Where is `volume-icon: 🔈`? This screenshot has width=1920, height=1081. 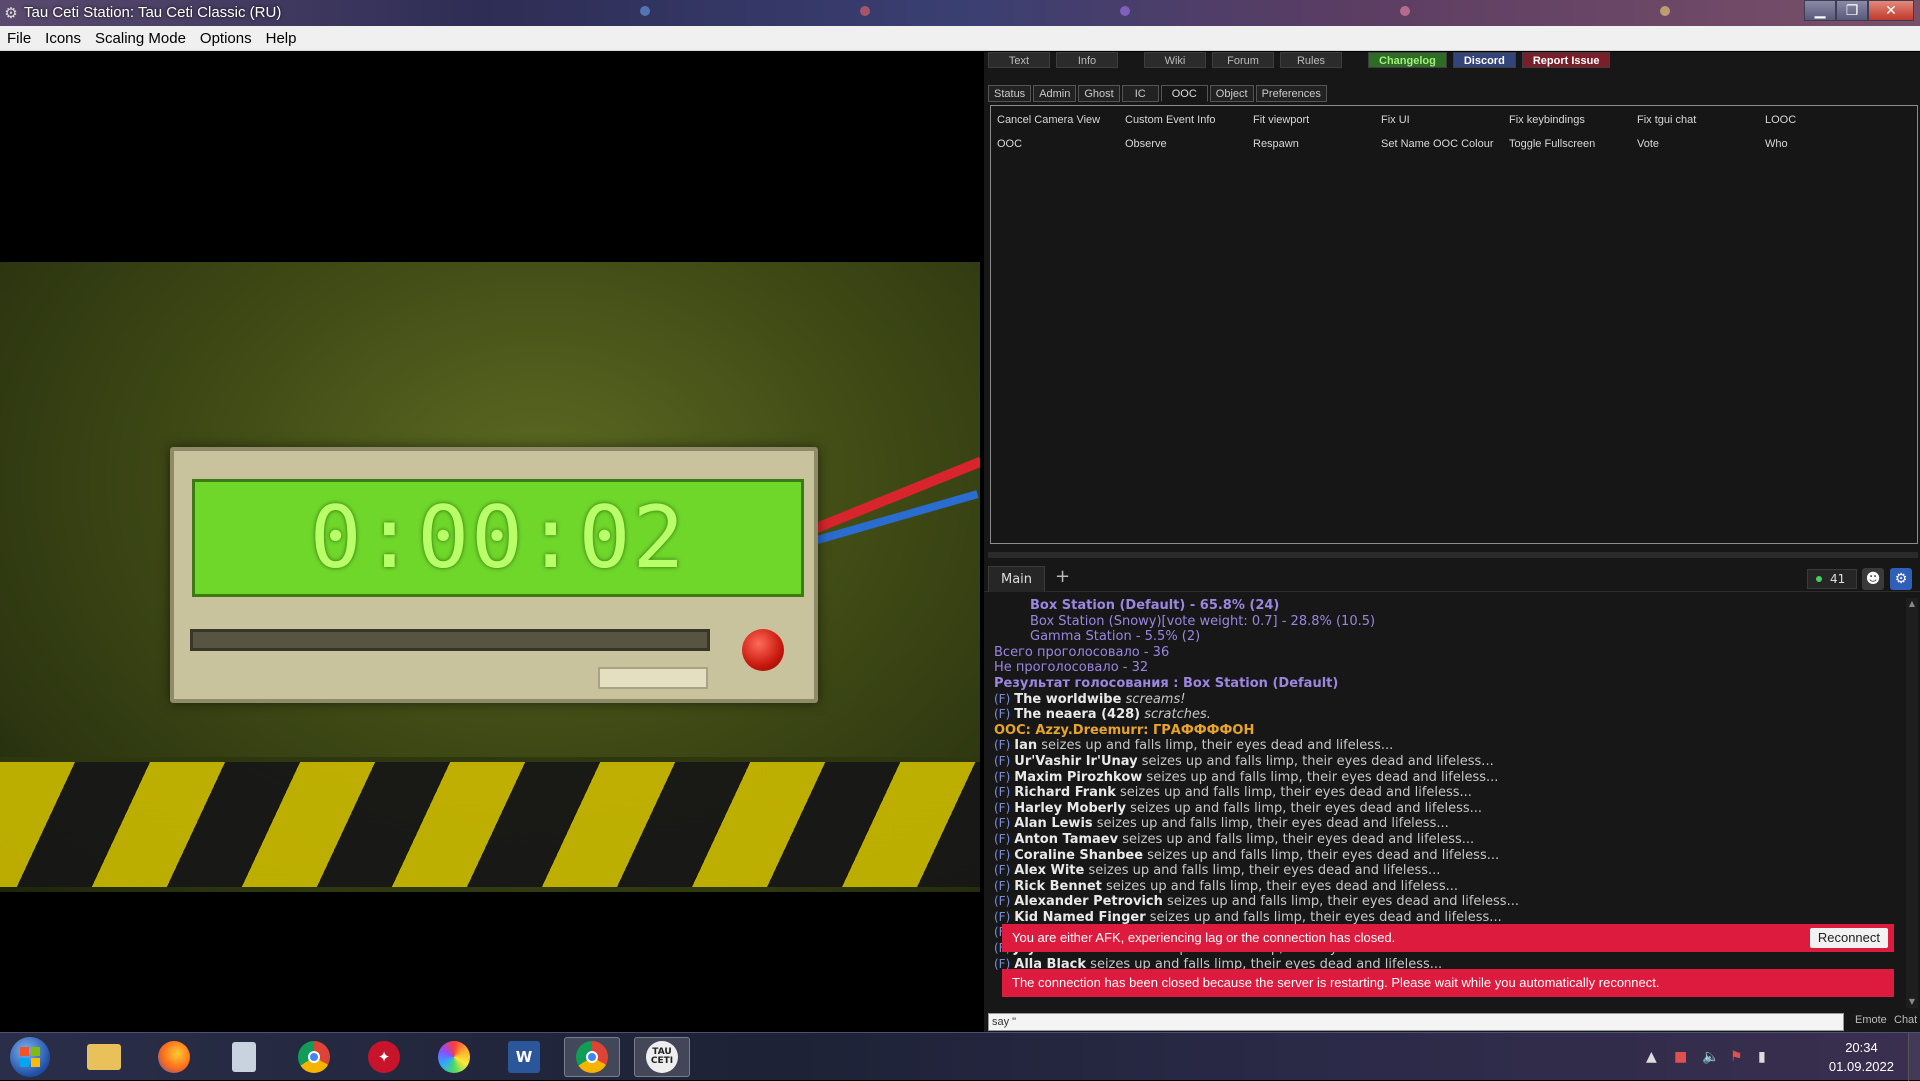 volume-icon: 🔈 is located at coordinates (1710, 1057).